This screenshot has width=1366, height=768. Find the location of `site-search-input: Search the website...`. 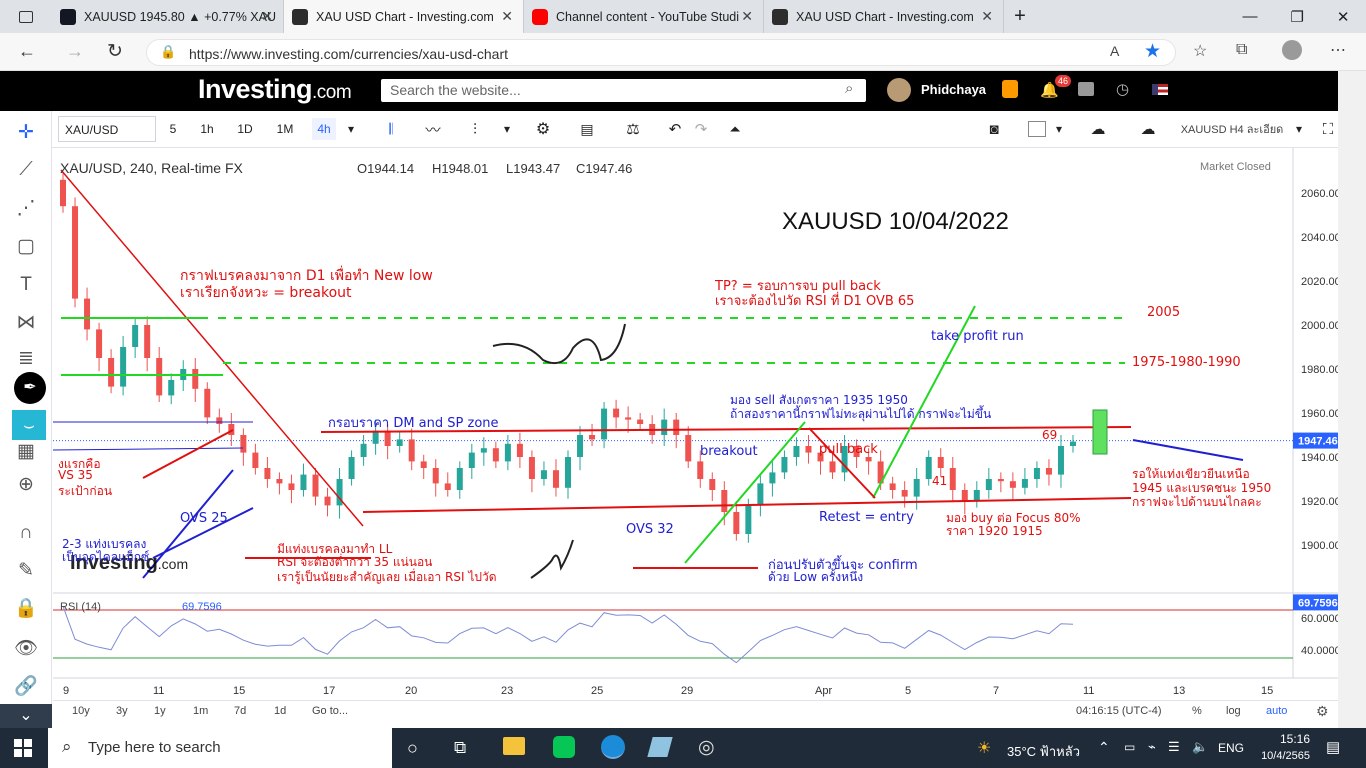

site-search-input: Search the website... is located at coordinates (623, 90).